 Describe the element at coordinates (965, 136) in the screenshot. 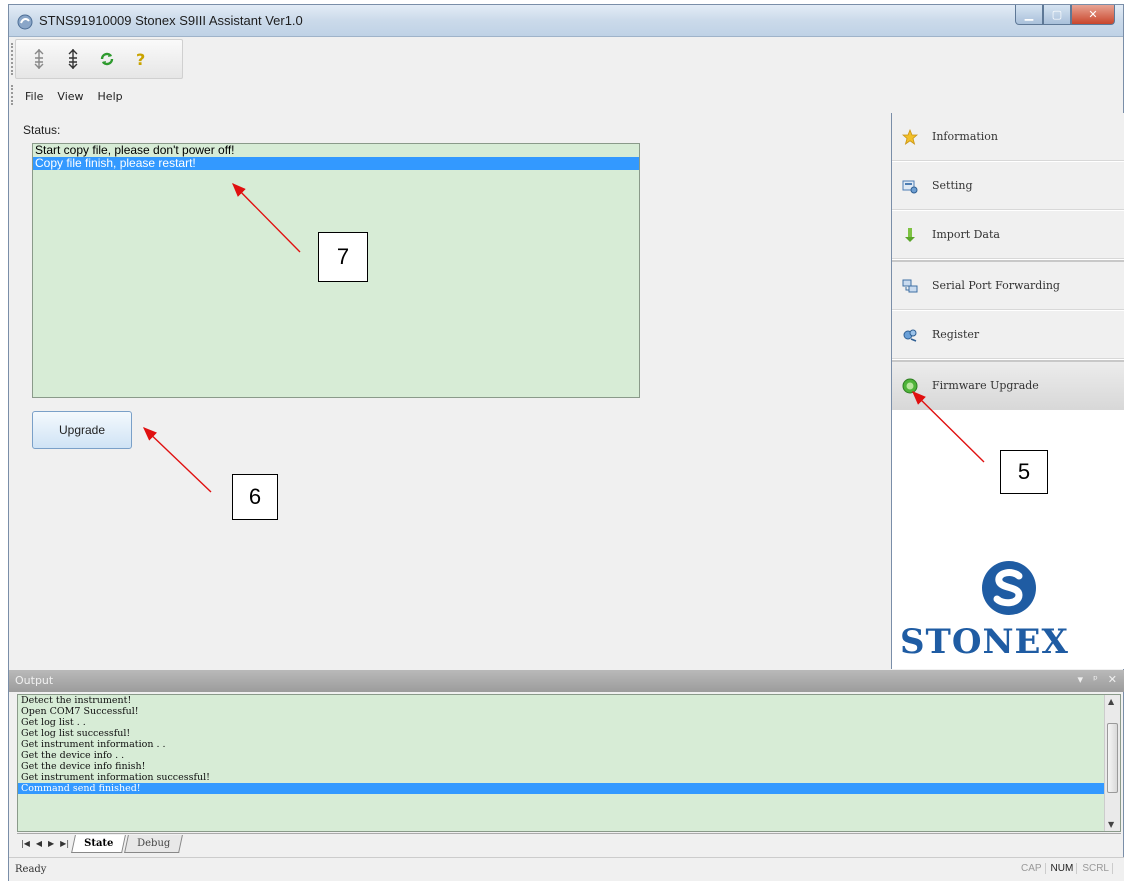

I see `sidebar-item-label: Information` at that location.